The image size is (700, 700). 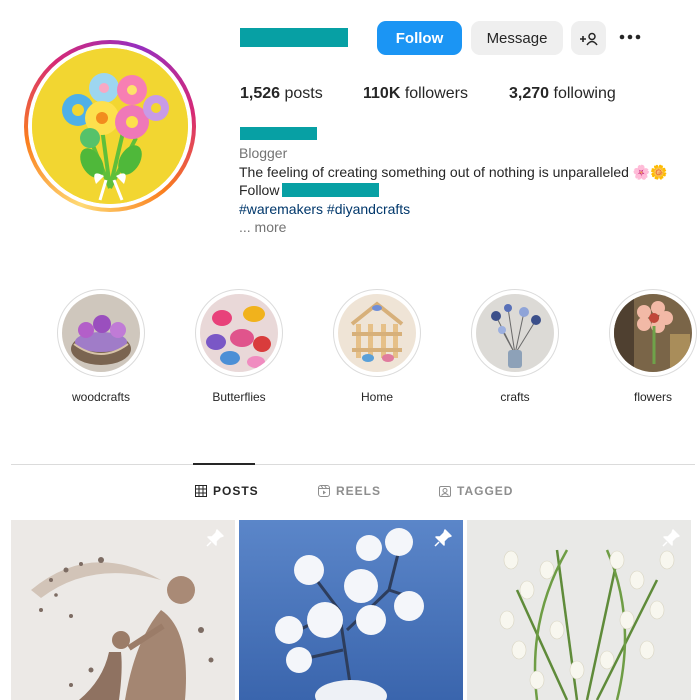 What do you see at coordinates (419, 38) in the screenshot?
I see `follow-button: Follow` at bounding box center [419, 38].